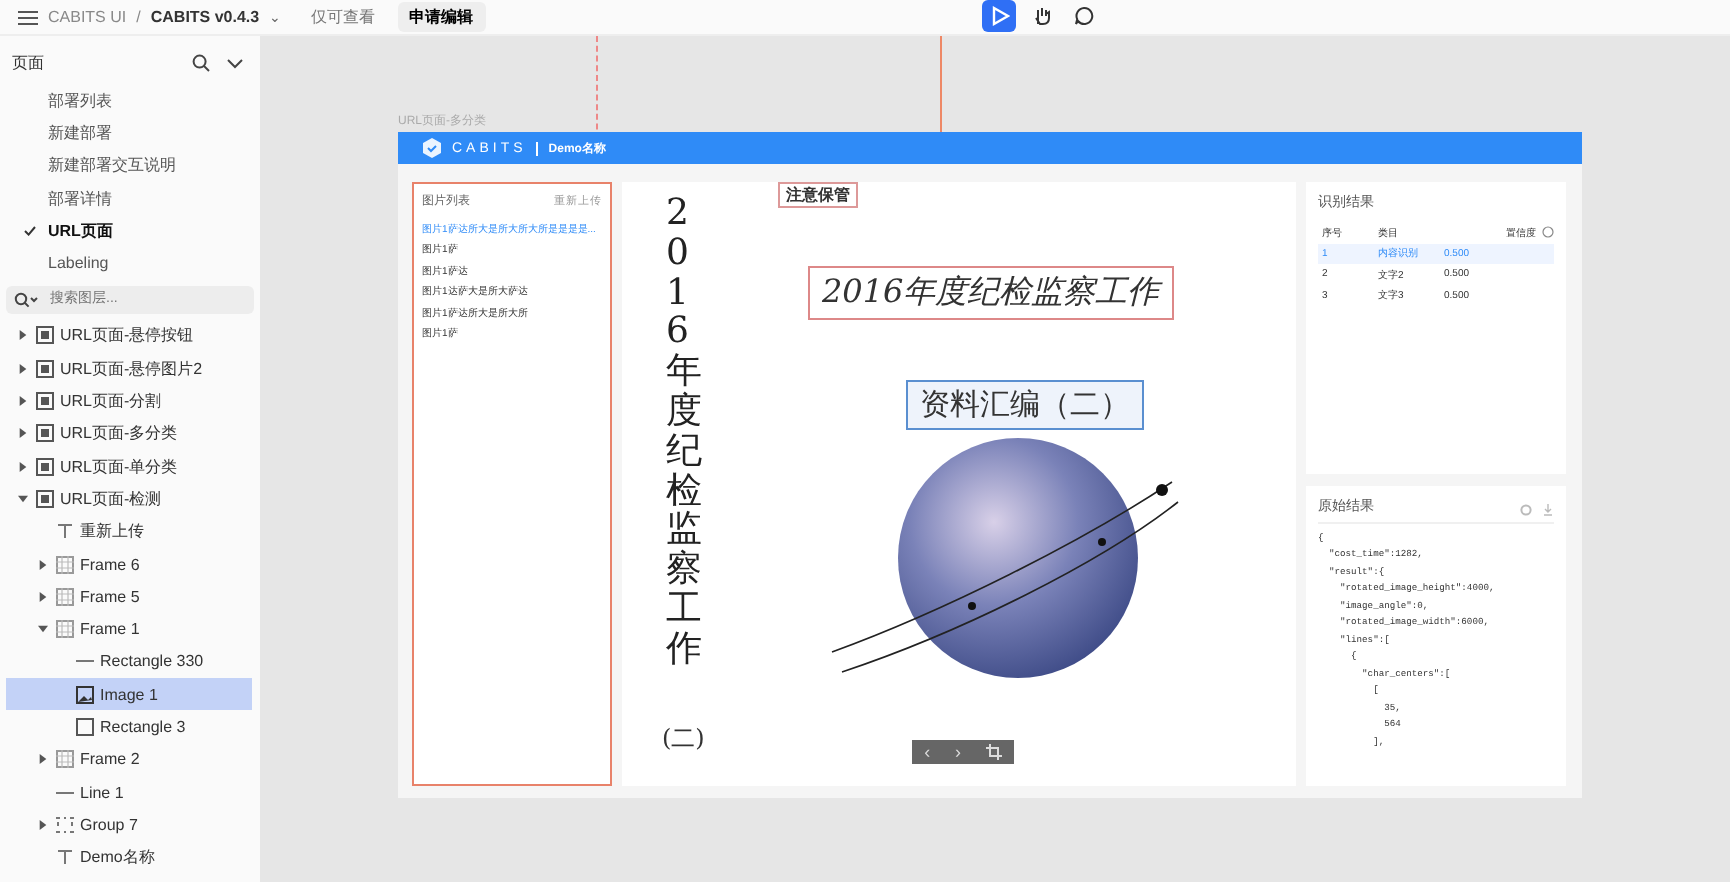  What do you see at coordinates (129, 466) in the screenshot?
I see `layer-item: URL页面-单分类` at bounding box center [129, 466].